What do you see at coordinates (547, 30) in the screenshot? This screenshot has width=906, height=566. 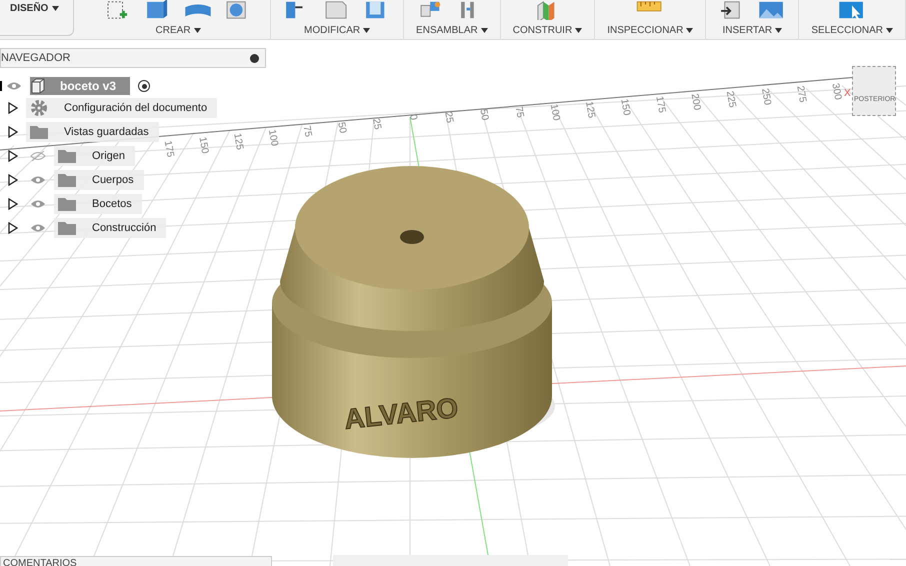 I see `toolbar-group-menu: CONSTRUIR` at bounding box center [547, 30].